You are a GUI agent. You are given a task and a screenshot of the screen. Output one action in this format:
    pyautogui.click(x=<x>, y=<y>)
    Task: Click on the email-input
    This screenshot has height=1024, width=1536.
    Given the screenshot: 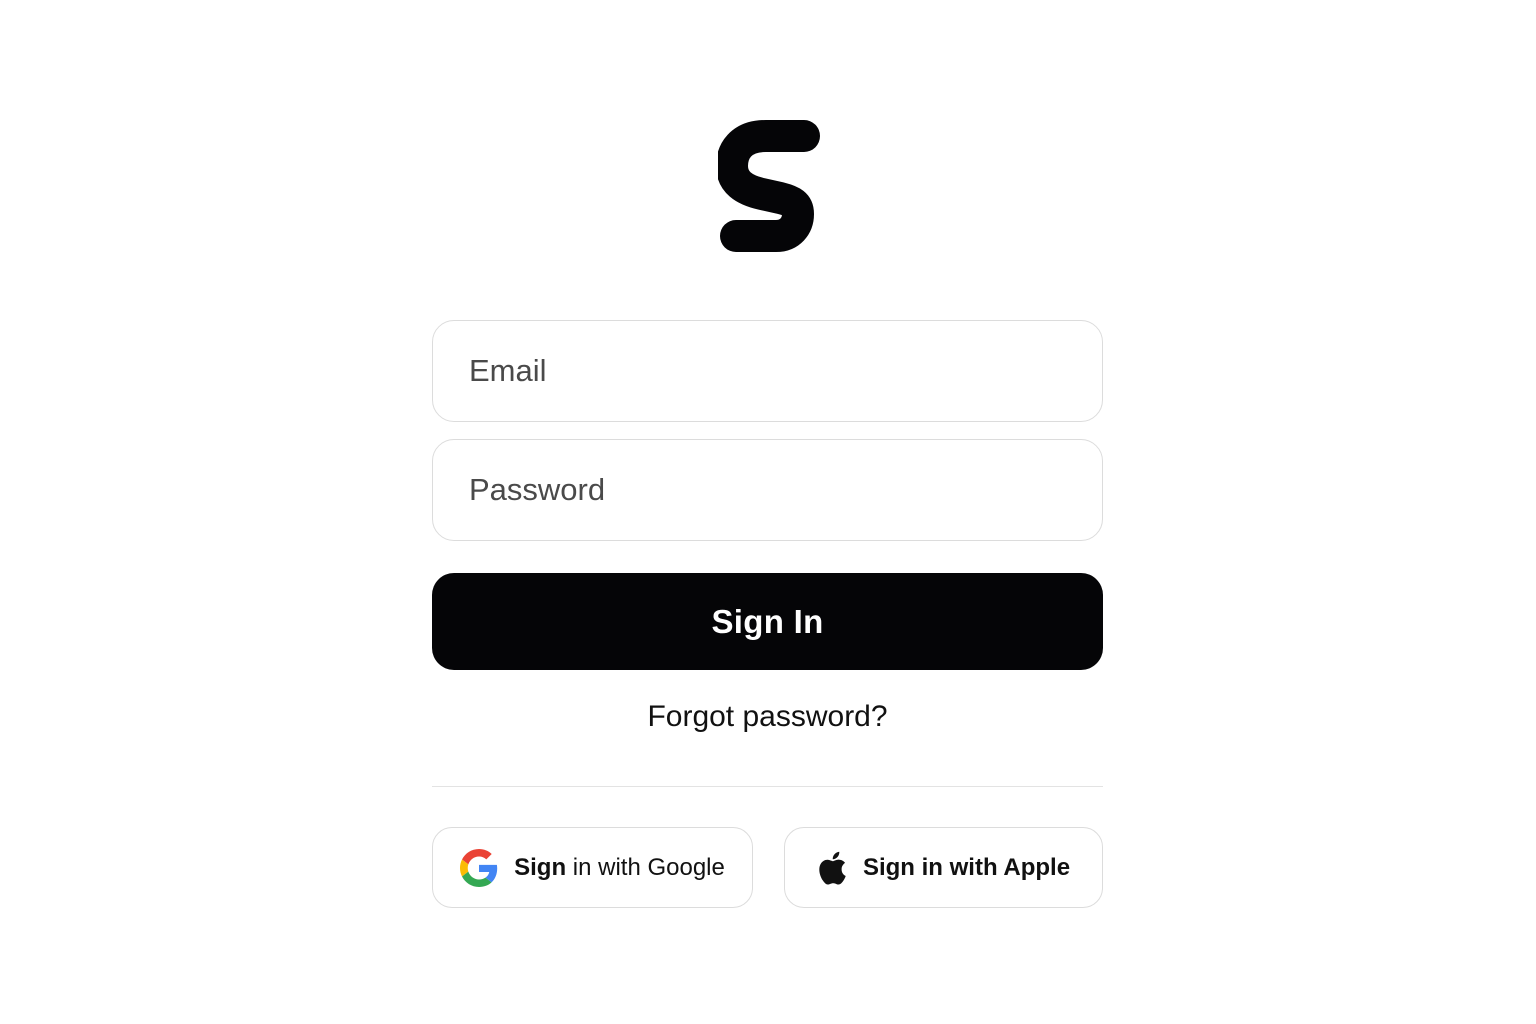 What is the action you would take?
    pyautogui.click(x=767, y=371)
    